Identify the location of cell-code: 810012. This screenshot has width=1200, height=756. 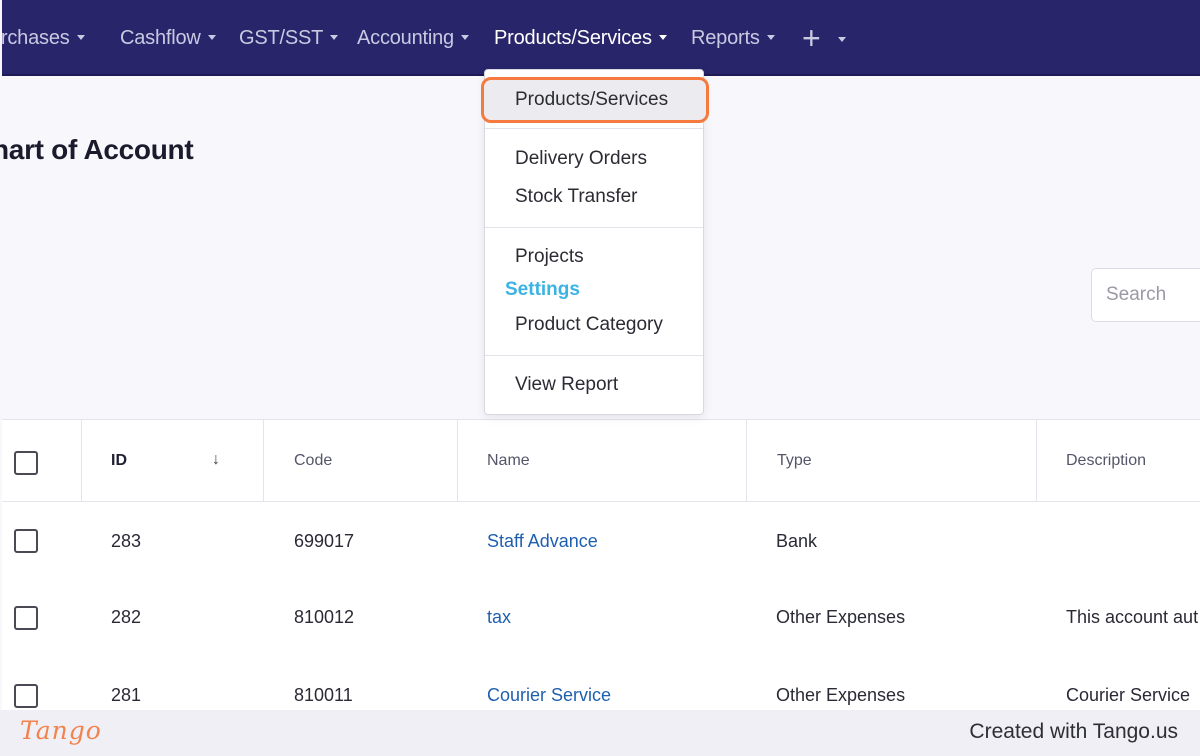
(324, 617).